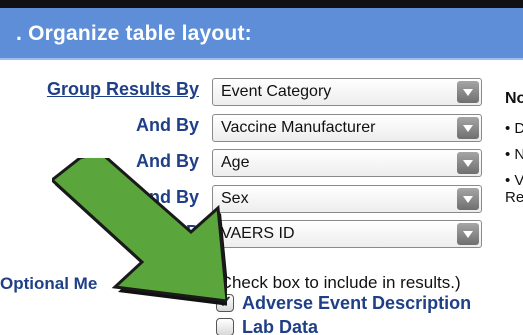 The width and height of the screenshot is (523, 335). I want to click on group-by-select-3: Age, so click(347, 163).